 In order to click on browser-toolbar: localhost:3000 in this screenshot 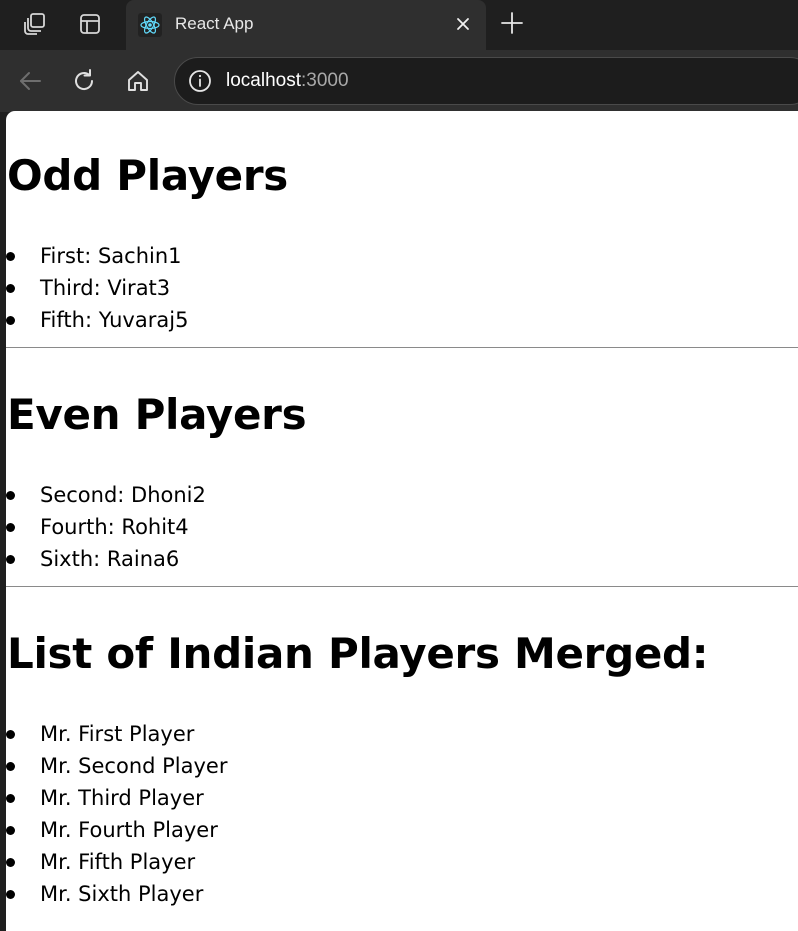, I will do `click(399, 81)`.